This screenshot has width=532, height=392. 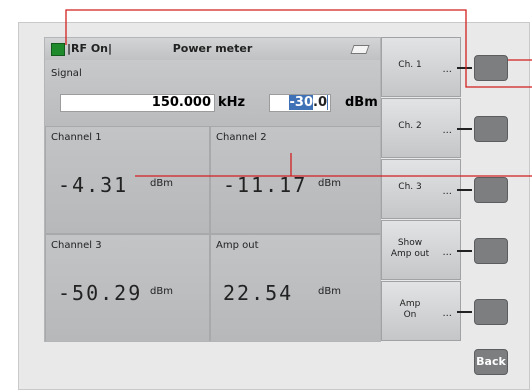 What do you see at coordinates (232, 102) in the screenshot?
I see `frequency-unit: kHz` at bounding box center [232, 102].